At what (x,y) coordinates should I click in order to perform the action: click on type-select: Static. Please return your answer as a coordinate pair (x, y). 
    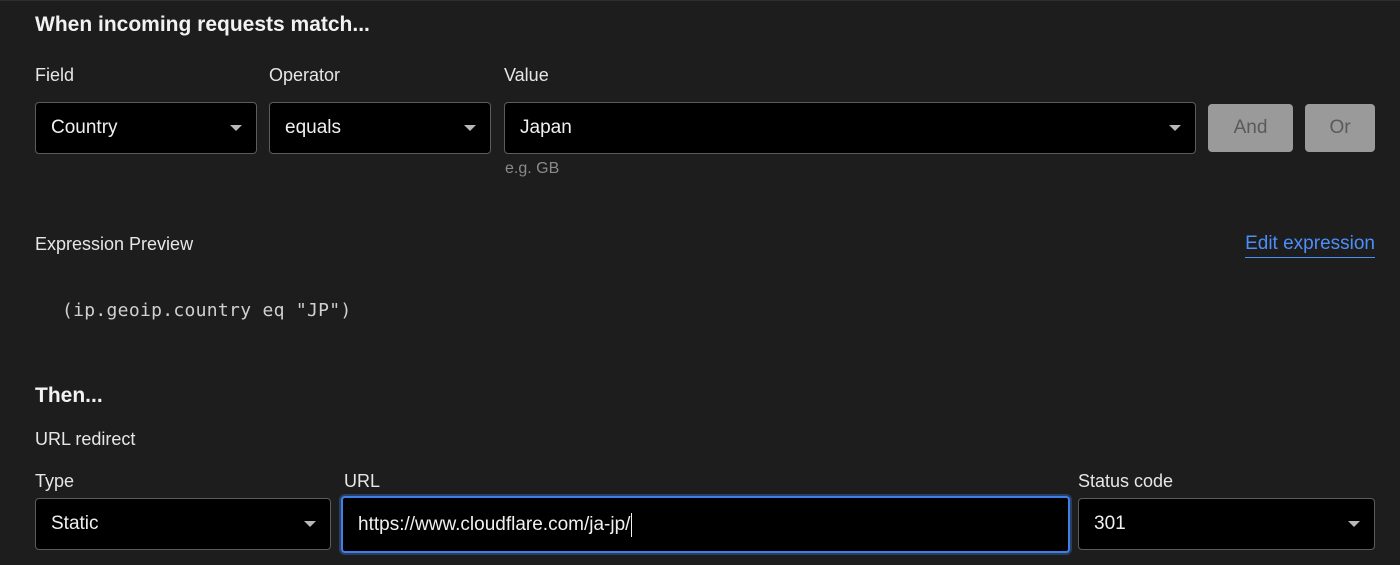
    Looking at the image, I should click on (183, 524).